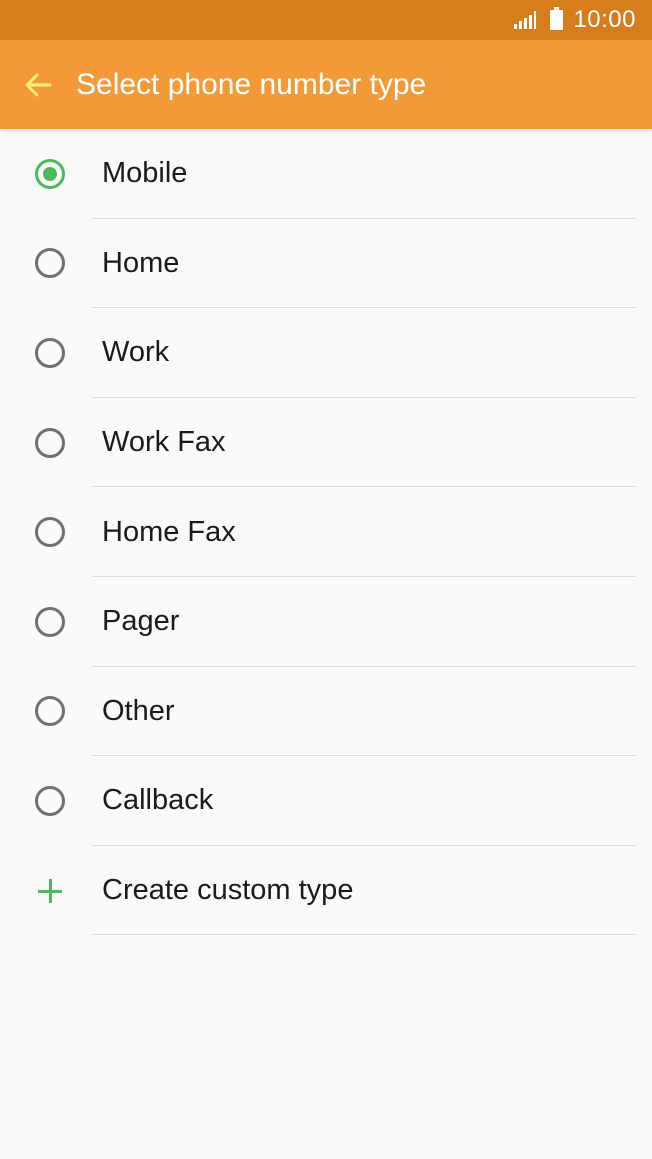  Describe the element at coordinates (141, 262) in the screenshot. I see `option-label: Home` at that location.